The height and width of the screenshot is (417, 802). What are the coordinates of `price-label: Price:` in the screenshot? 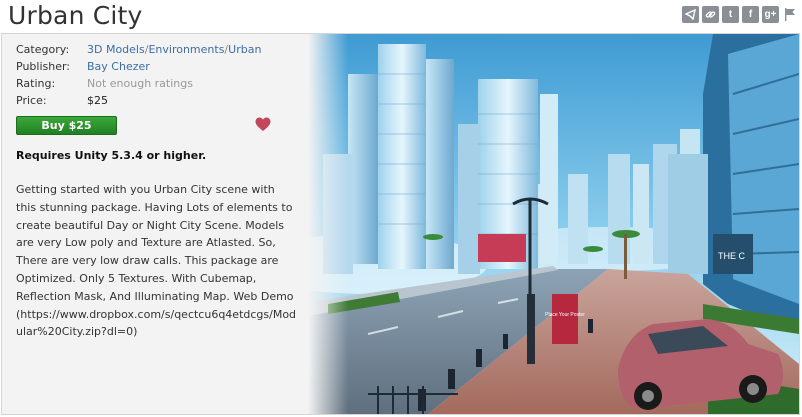 It's located at (31, 100).